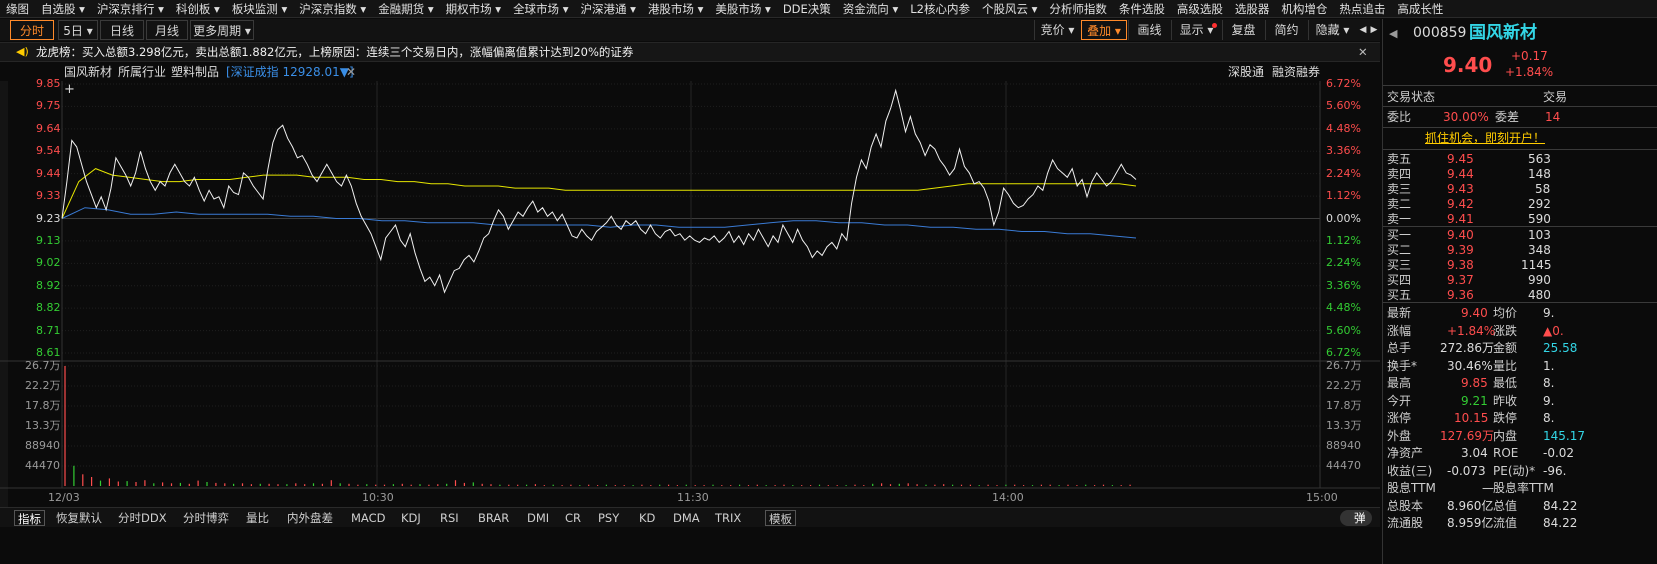  What do you see at coordinates (1104, 30) in the screenshot?
I see `overlay-button: 叠加 ▾` at bounding box center [1104, 30].